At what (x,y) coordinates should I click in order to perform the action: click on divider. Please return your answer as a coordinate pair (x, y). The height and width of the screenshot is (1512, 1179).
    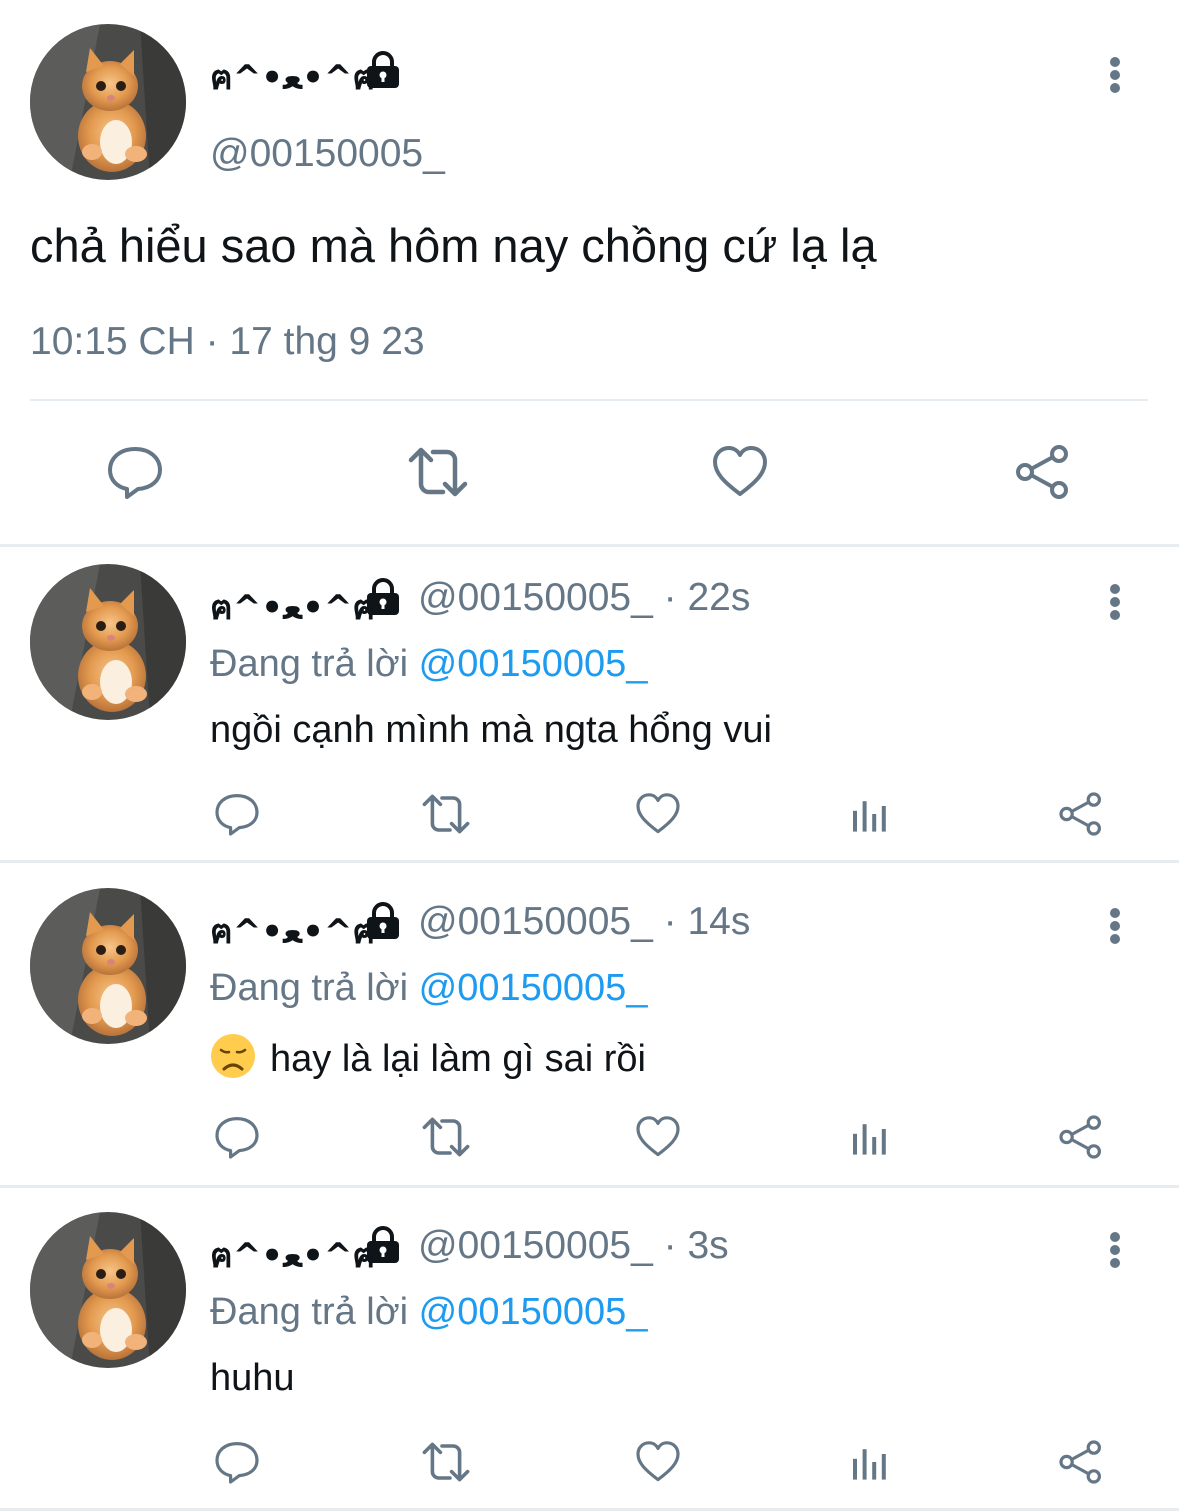
    Looking at the image, I should click on (589, 400).